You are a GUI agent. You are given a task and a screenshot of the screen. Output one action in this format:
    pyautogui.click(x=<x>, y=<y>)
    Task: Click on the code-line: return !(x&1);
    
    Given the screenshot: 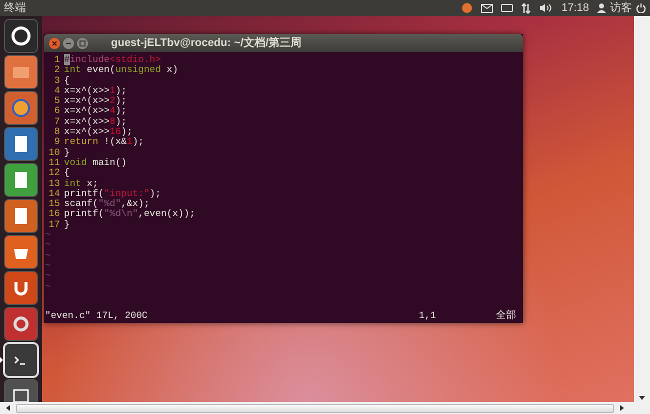 What is the action you would take?
    pyautogui.click(x=104, y=142)
    